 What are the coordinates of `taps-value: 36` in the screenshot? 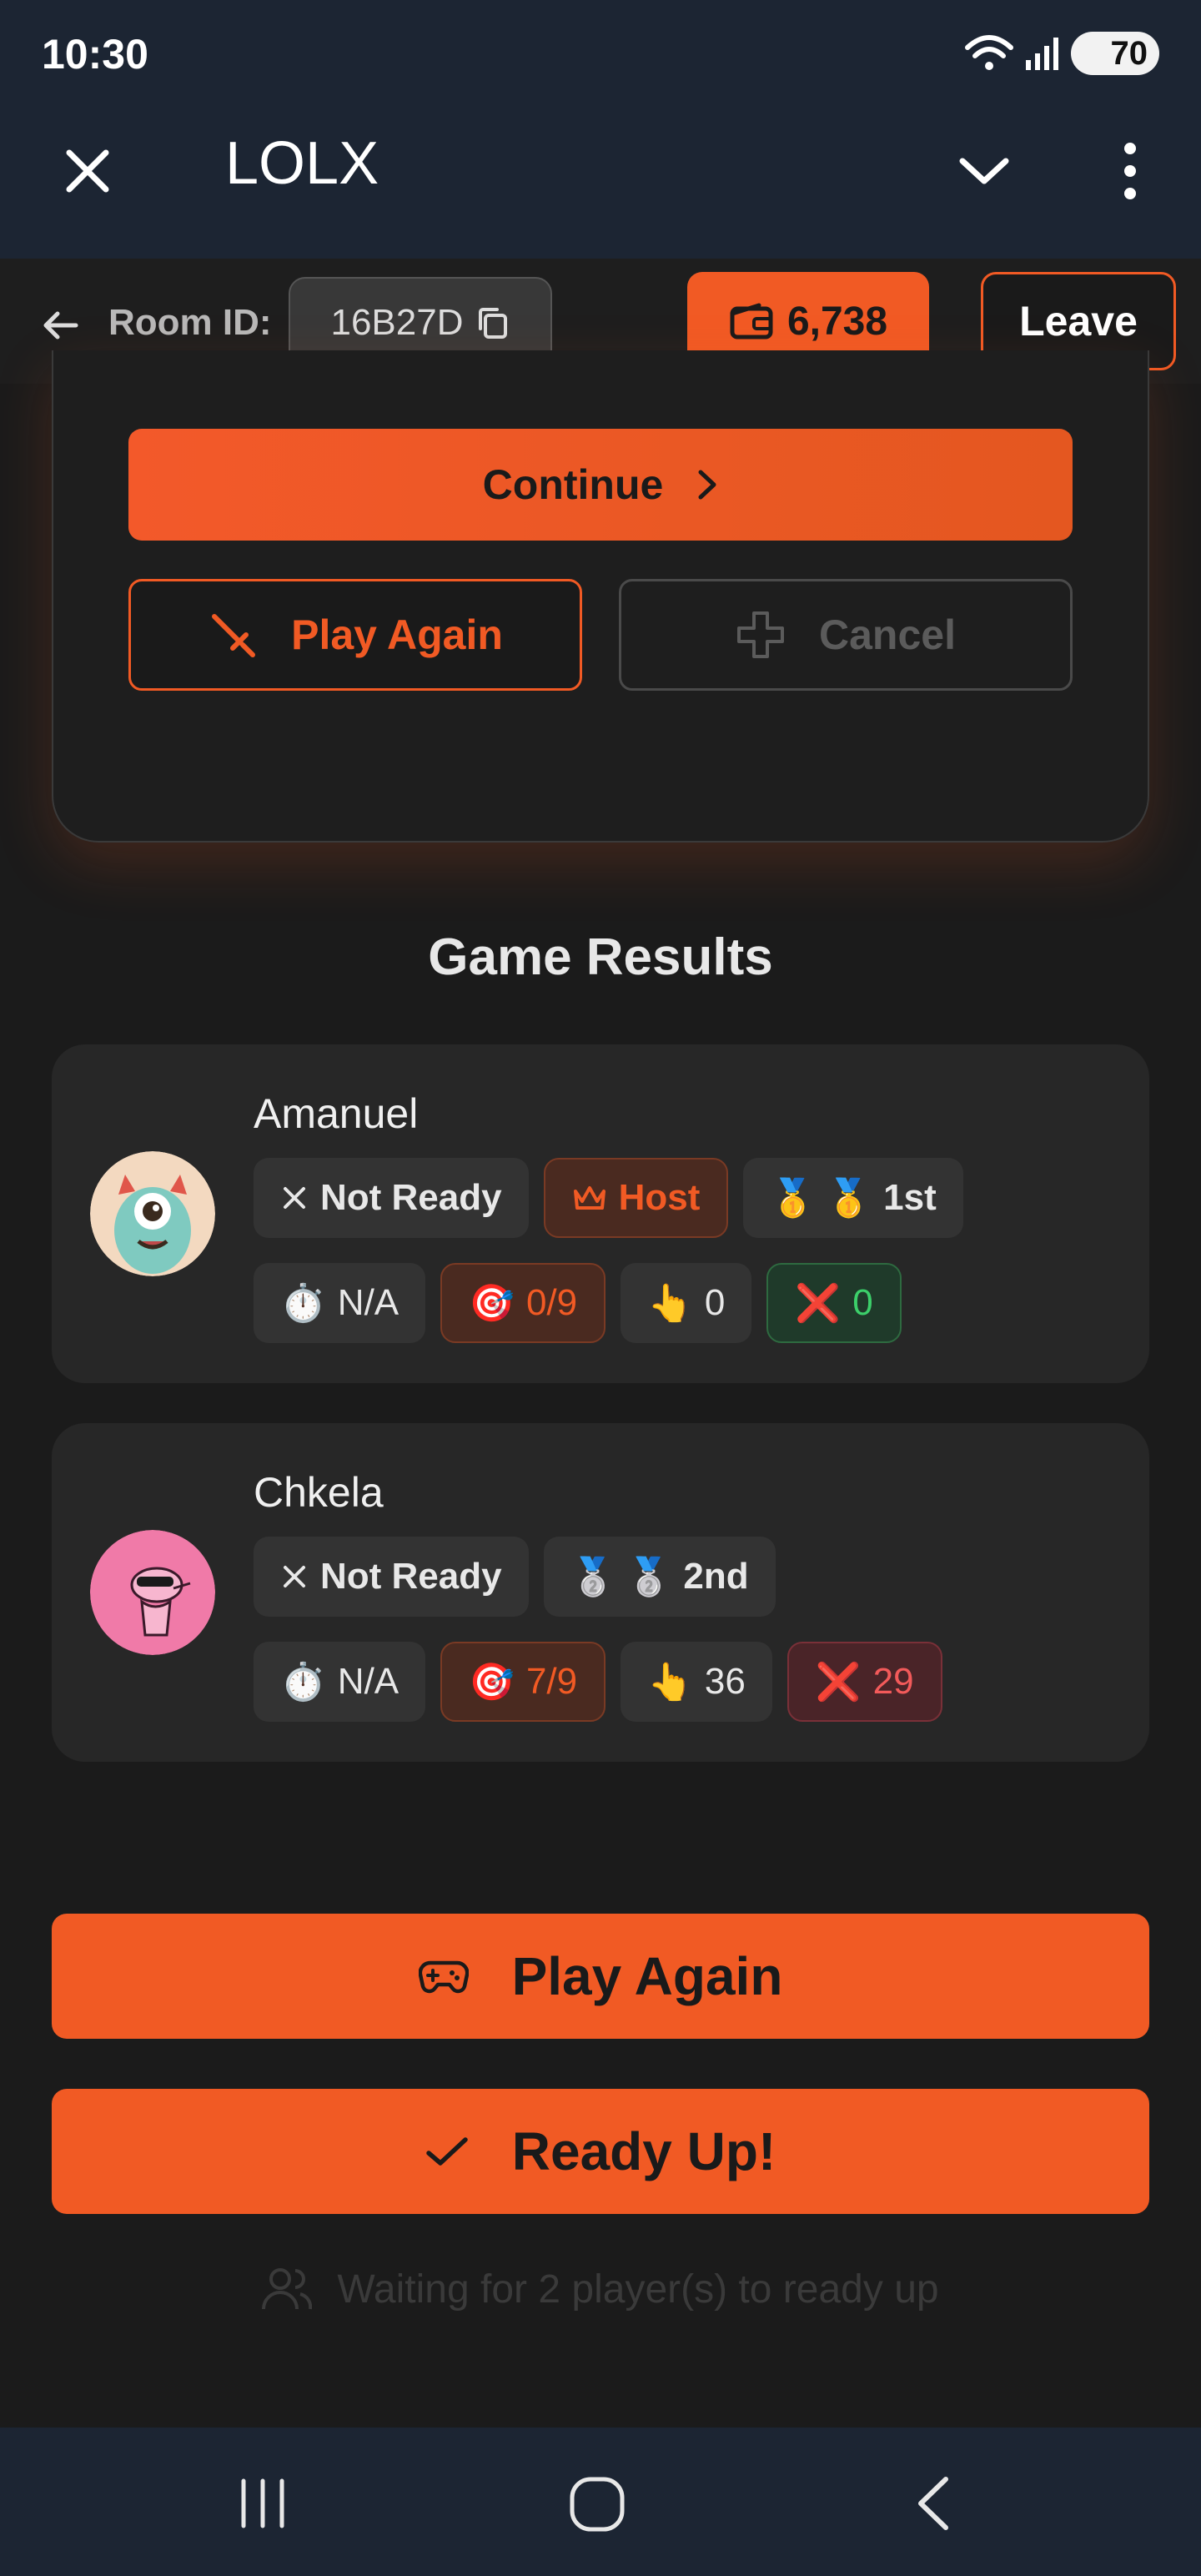 It's located at (725, 1681).